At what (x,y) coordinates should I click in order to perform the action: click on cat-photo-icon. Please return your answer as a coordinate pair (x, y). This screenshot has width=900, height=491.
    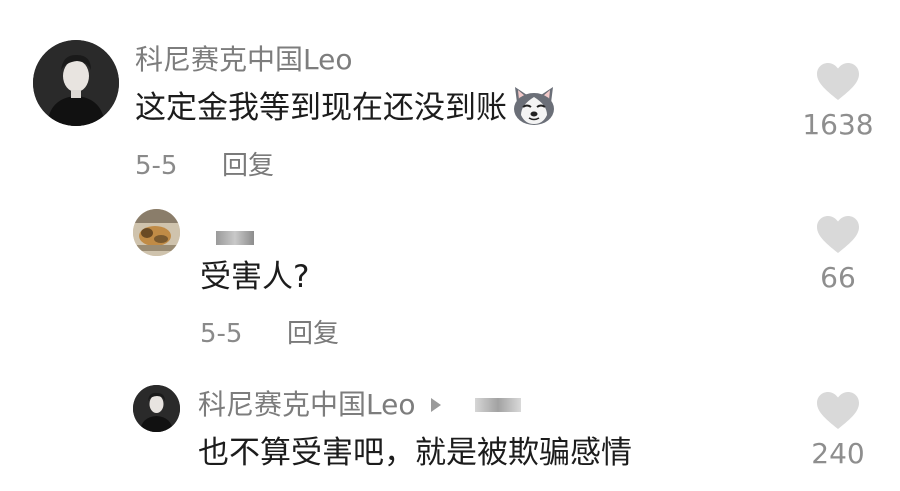
    Looking at the image, I should click on (156, 232).